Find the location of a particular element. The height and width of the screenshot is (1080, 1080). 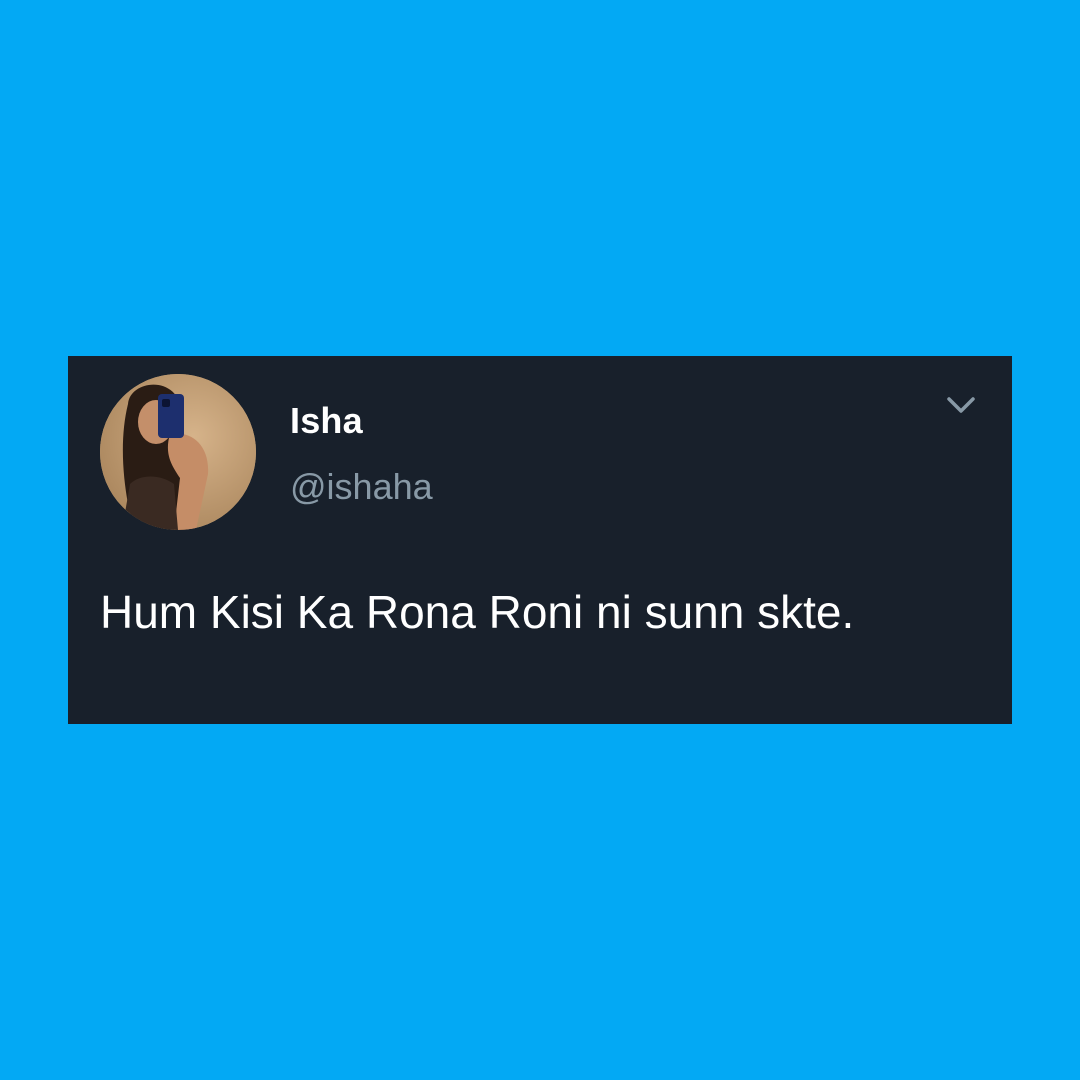

avatar is located at coordinates (178, 452).